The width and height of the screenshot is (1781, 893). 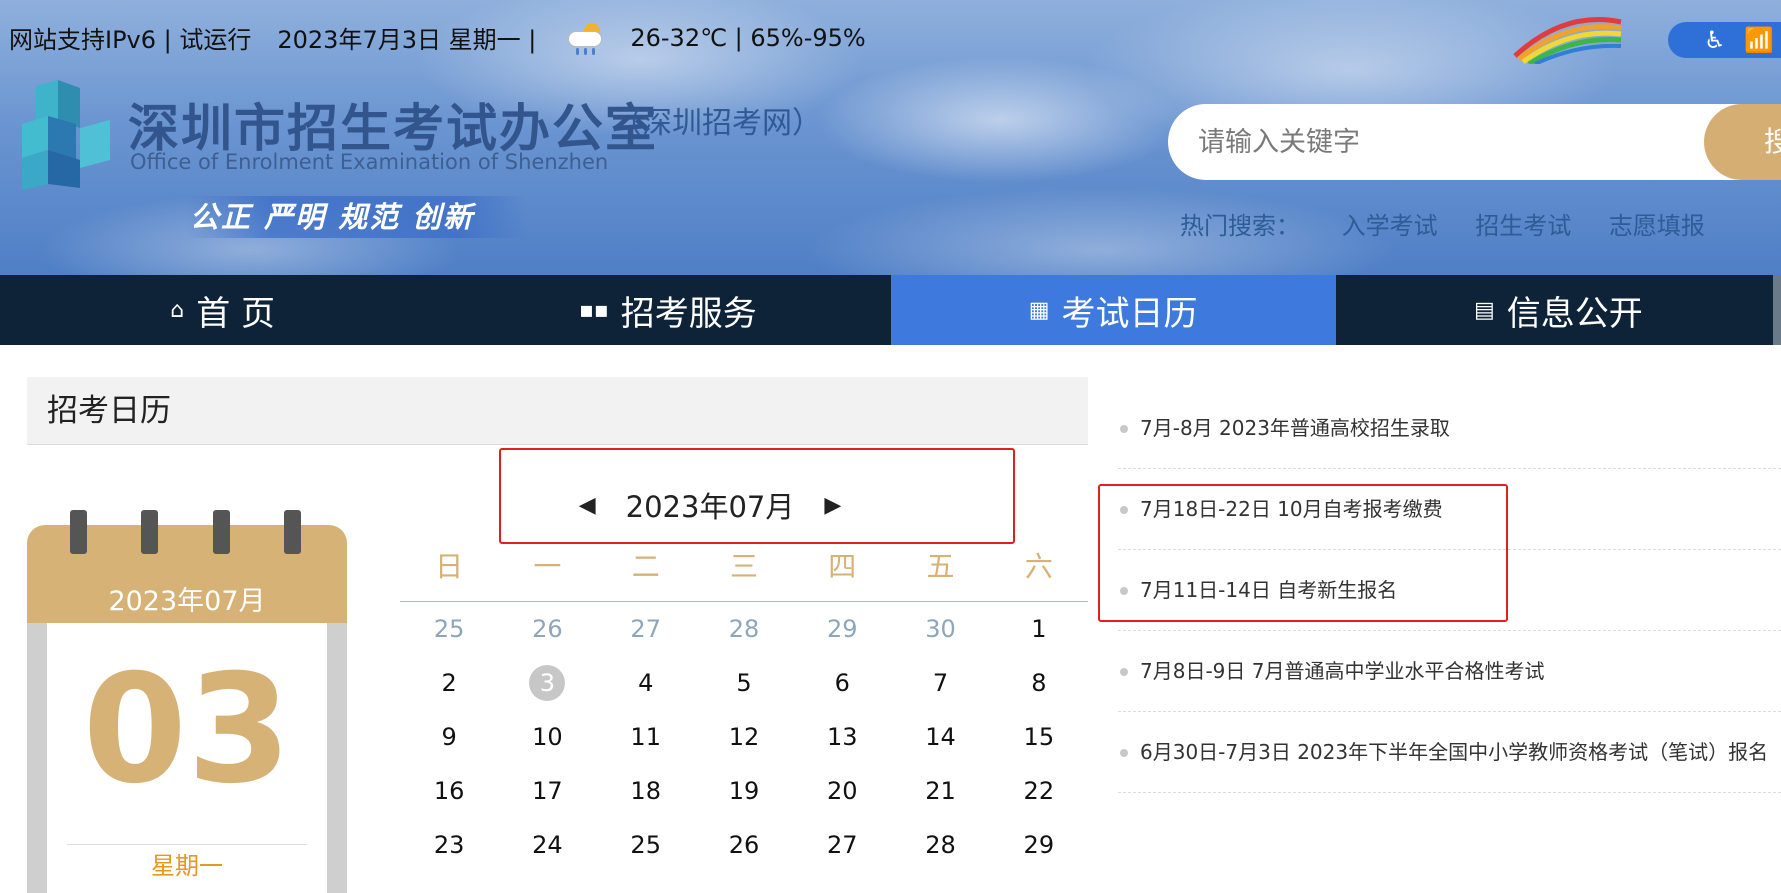 I want to click on calendar-week-row: 9 10 11 12 13 14 15, so click(x=744, y=737).